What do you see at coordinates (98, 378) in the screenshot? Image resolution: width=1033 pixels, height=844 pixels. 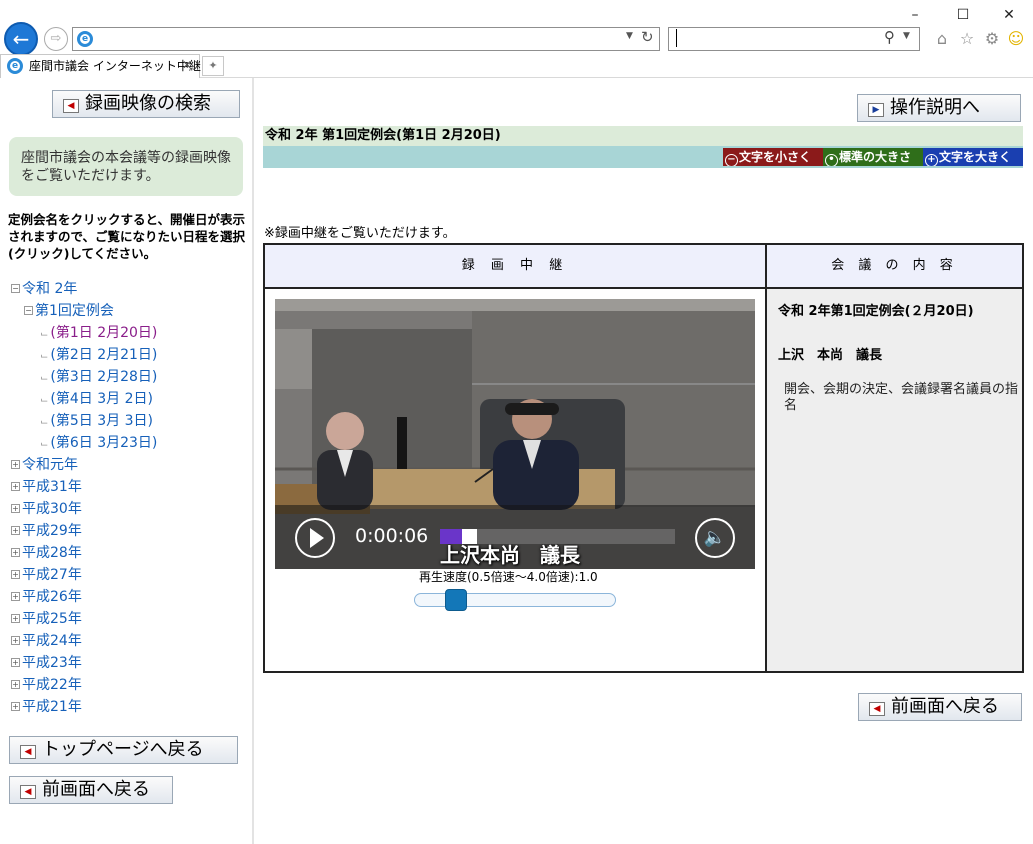 I see `tree-day-3: ⌙ (第3日 2月28日)` at bounding box center [98, 378].